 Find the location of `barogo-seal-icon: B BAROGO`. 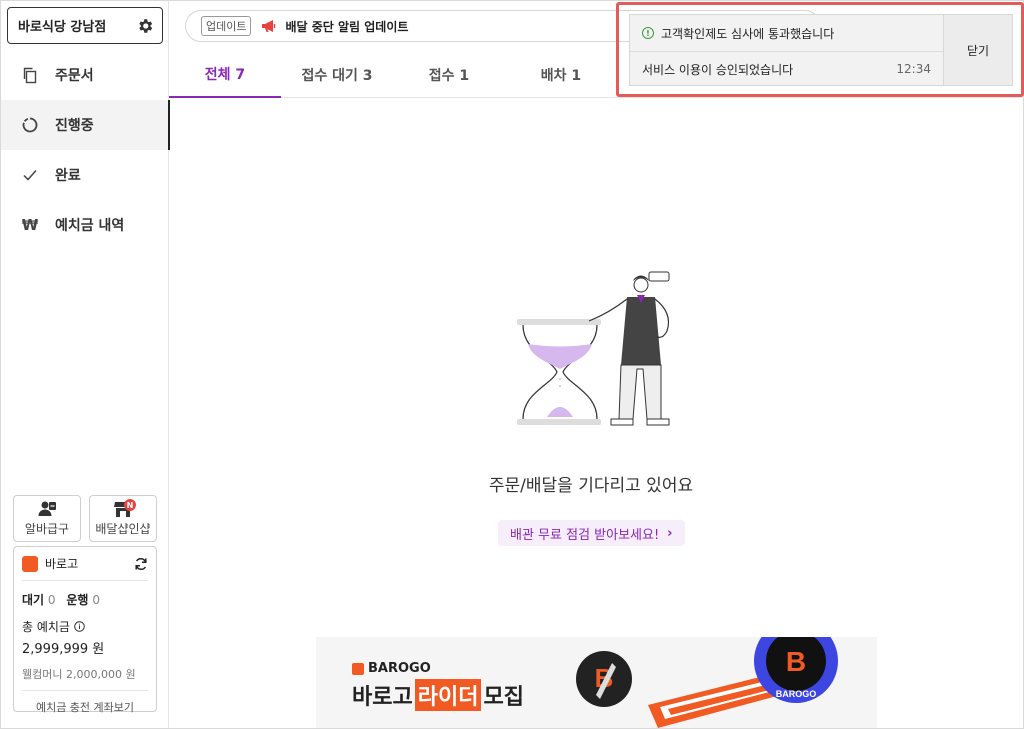

barogo-seal-icon: B BAROGO is located at coordinates (796, 670).